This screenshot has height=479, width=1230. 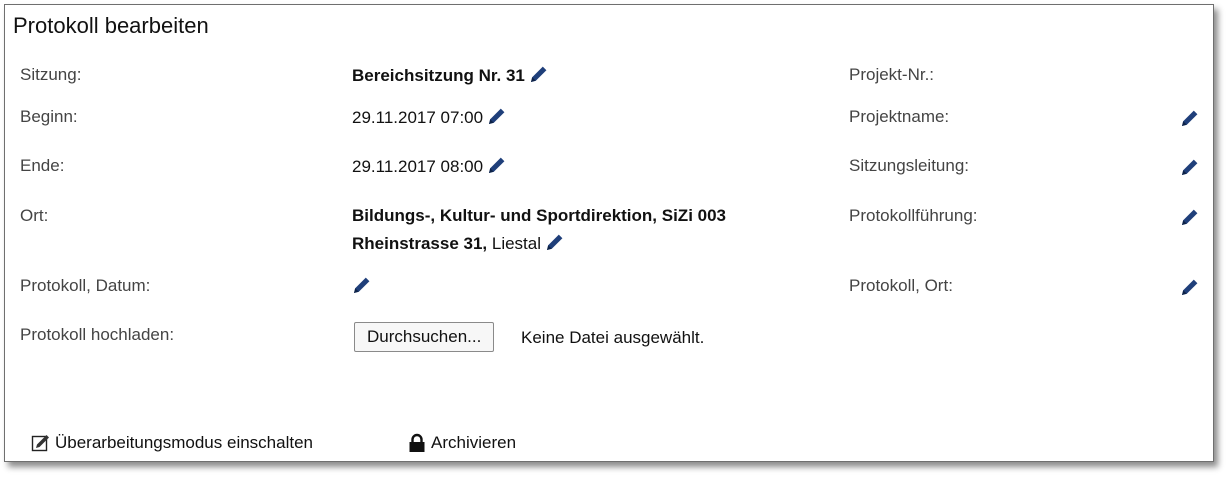 I want to click on protokoll-datum-value-row, so click(x=362, y=286).